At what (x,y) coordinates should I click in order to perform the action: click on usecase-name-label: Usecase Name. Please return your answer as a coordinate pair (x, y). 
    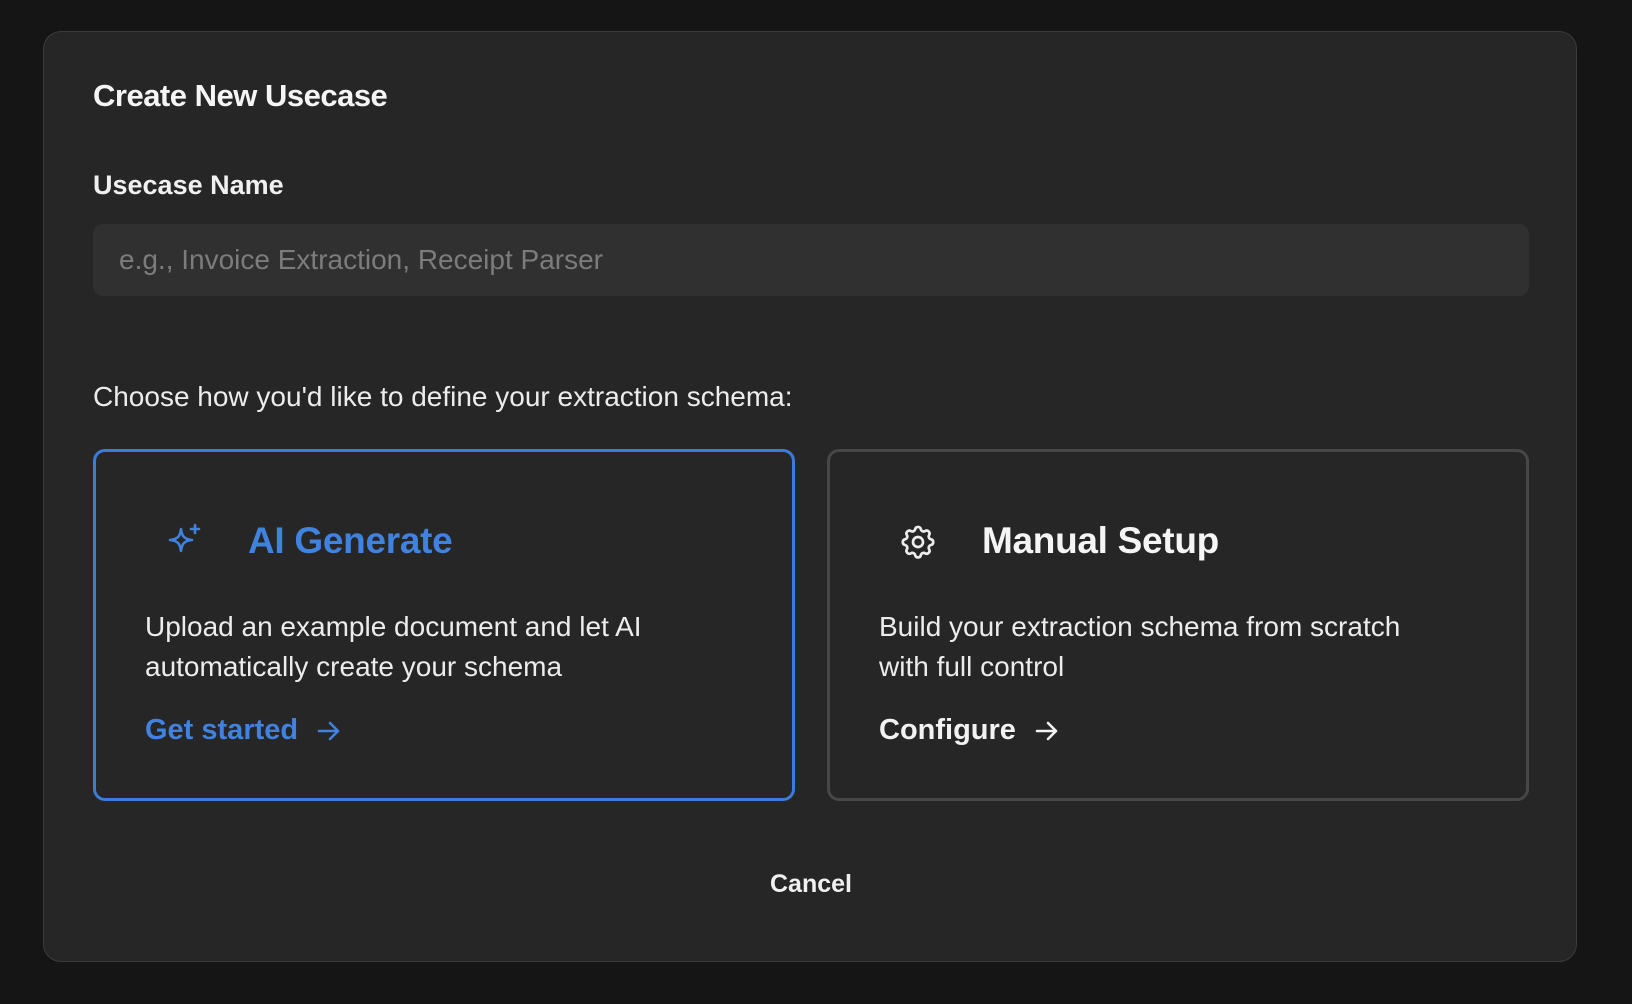
    Looking at the image, I should click on (188, 185).